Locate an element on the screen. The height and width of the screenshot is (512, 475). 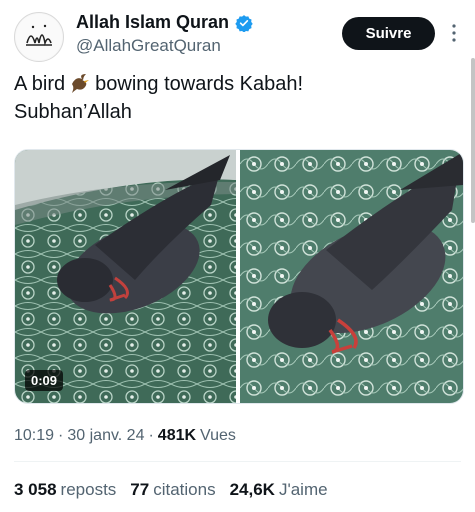
tweet-stats: 3 058 reposts 77 citations 24,6K J'aime is located at coordinates (171, 490).